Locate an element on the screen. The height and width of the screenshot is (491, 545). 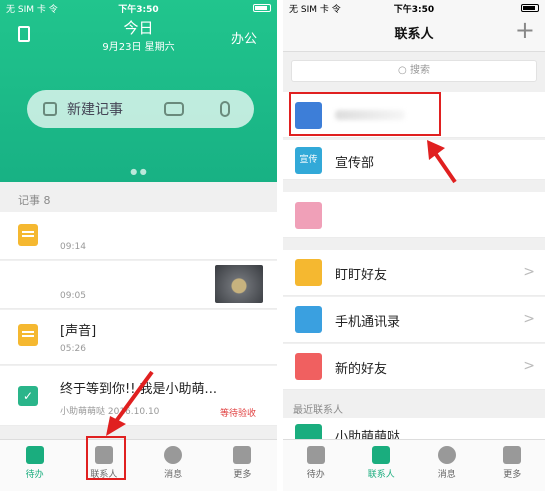
recent-section-header: 最近联系人 is located at coordinates (318, 410).